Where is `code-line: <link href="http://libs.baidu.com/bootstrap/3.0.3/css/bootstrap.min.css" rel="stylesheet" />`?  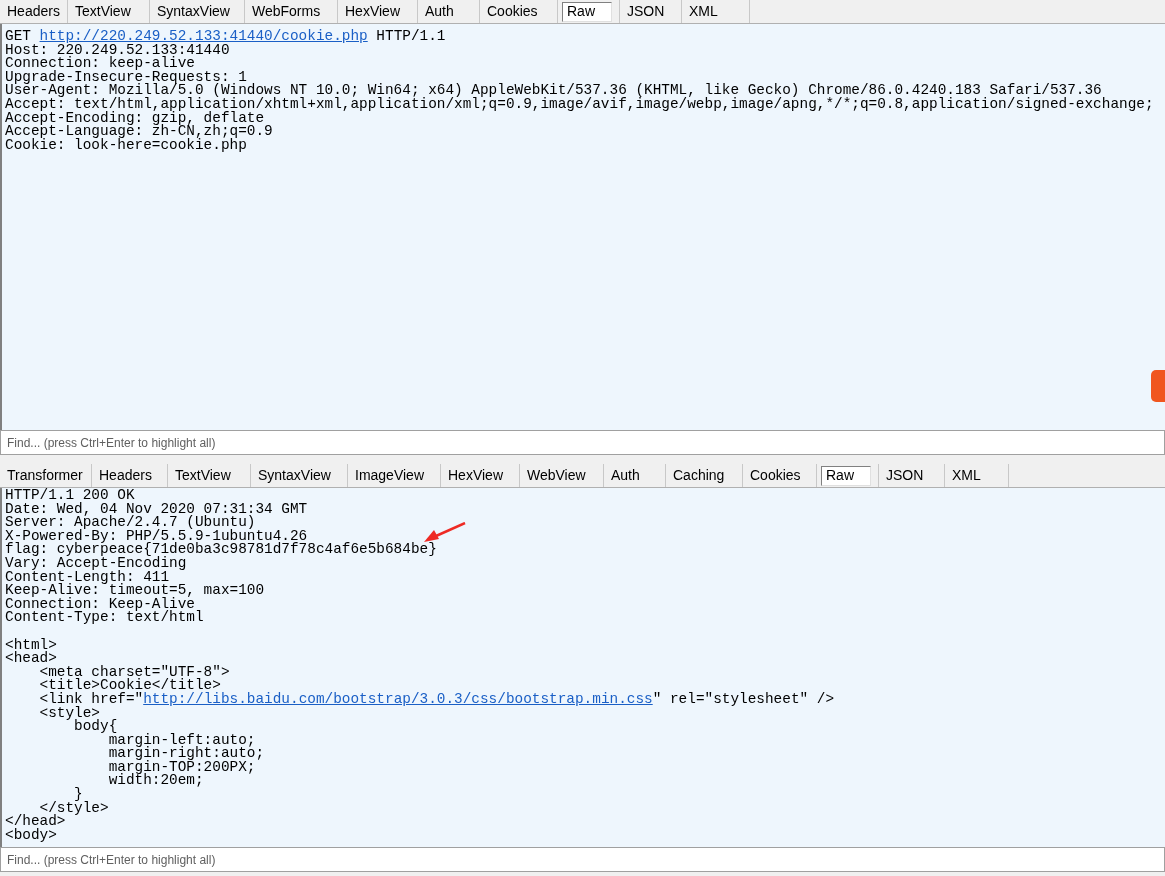 code-line: <link href="http://libs.baidu.com/bootstrap/3.0.3/css/bootstrap.min.css" rel="stylesheet" /> is located at coordinates (436, 698).